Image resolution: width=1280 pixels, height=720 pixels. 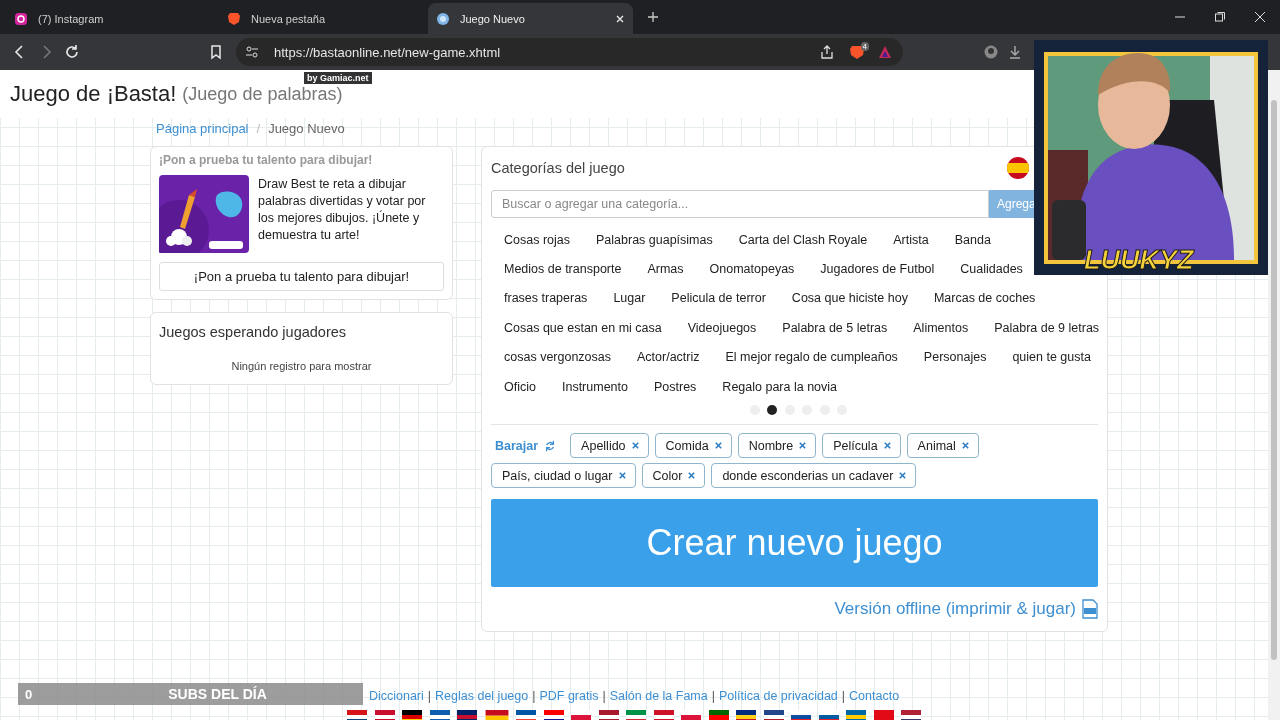 What do you see at coordinates (550, 445) in the screenshot?
I see `refresh-icon` at bounding box center [550, 445].